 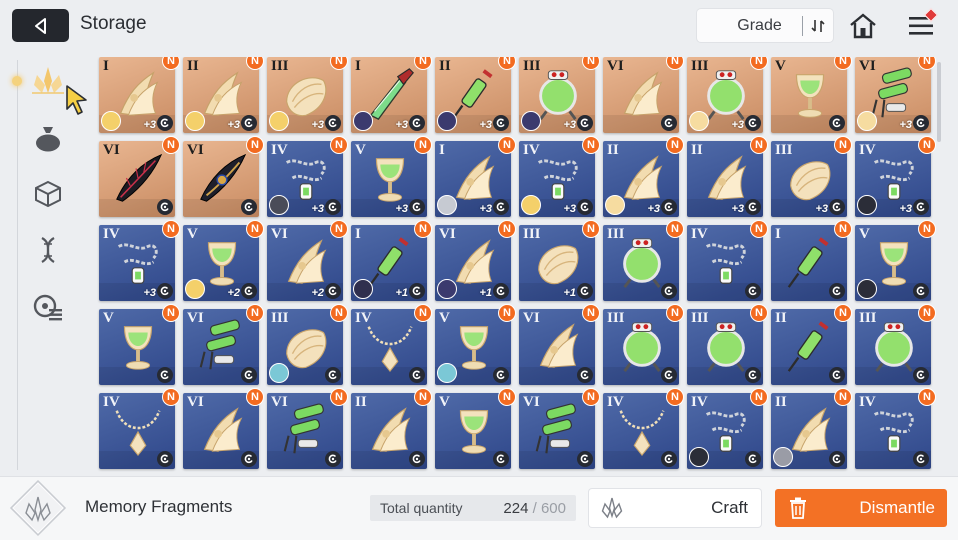 What do you see at coordinates (861, 508) in the screenshot?
I see `dismantle-button: Dismantle` at bounding box center [861, 508].